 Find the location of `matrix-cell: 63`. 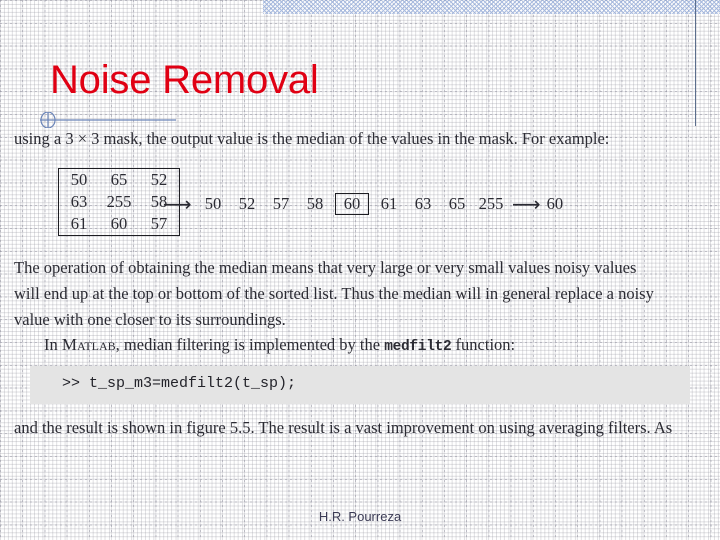

matrix-cell: 63 is located at coordinates (79, 201).